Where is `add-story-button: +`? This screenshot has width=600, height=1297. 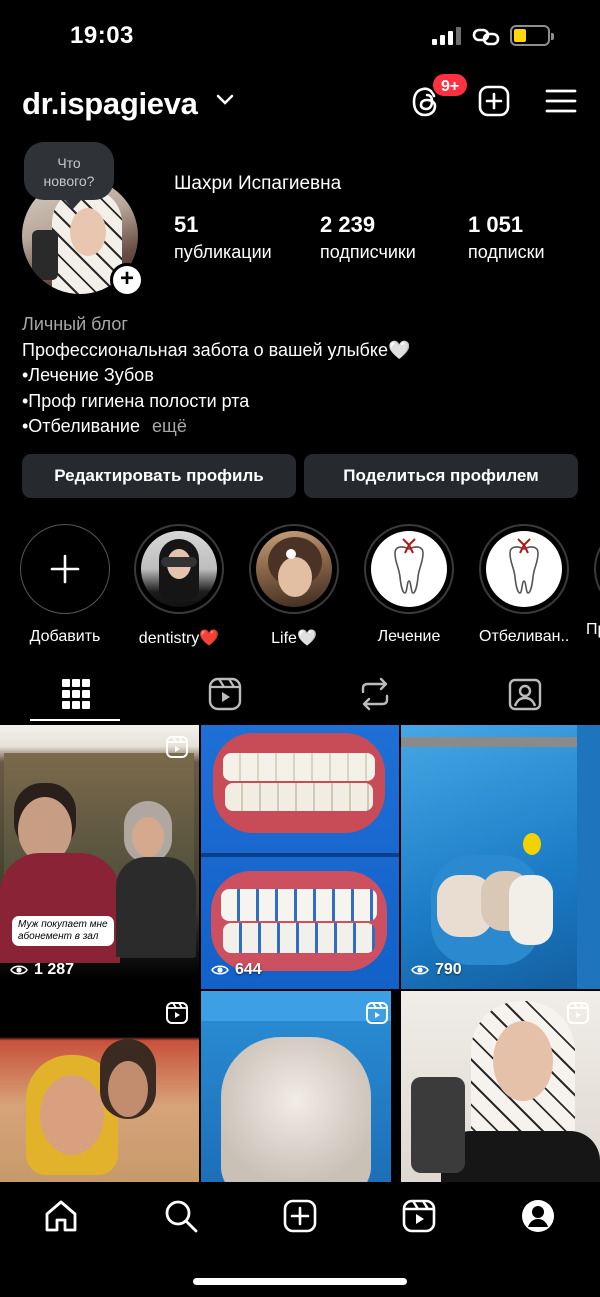 add-story-button: + is located at coordinates (127, 280).